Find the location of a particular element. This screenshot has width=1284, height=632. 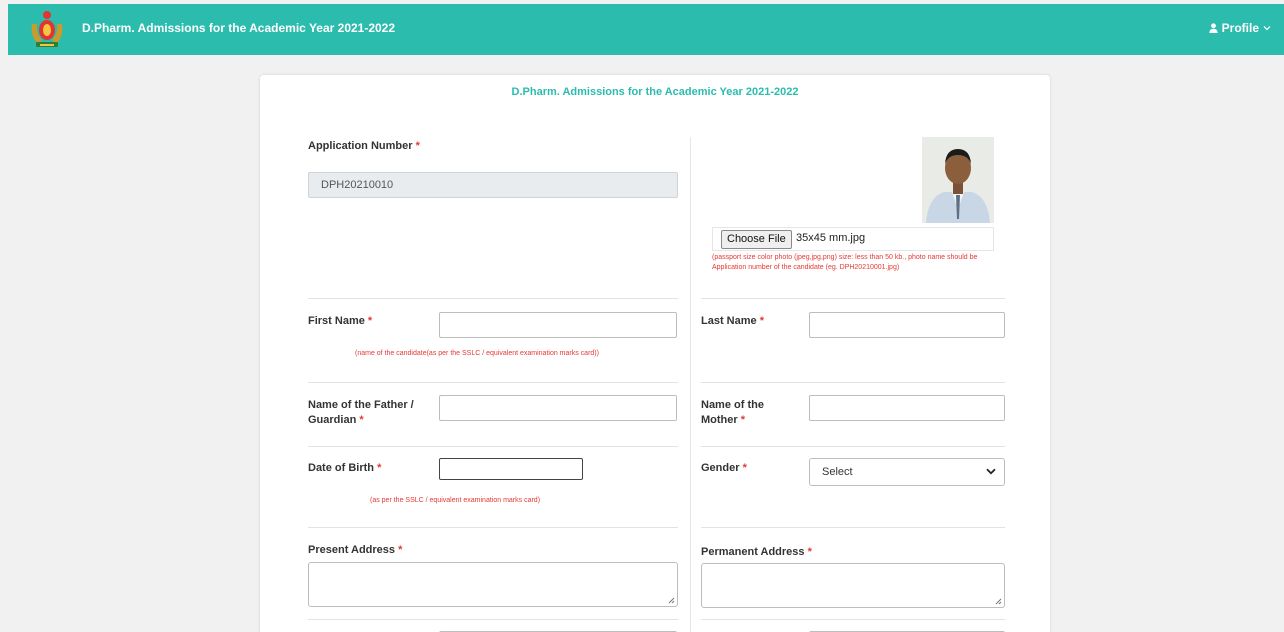

gender-selected-value: Select is located at coordinates (837, 472).